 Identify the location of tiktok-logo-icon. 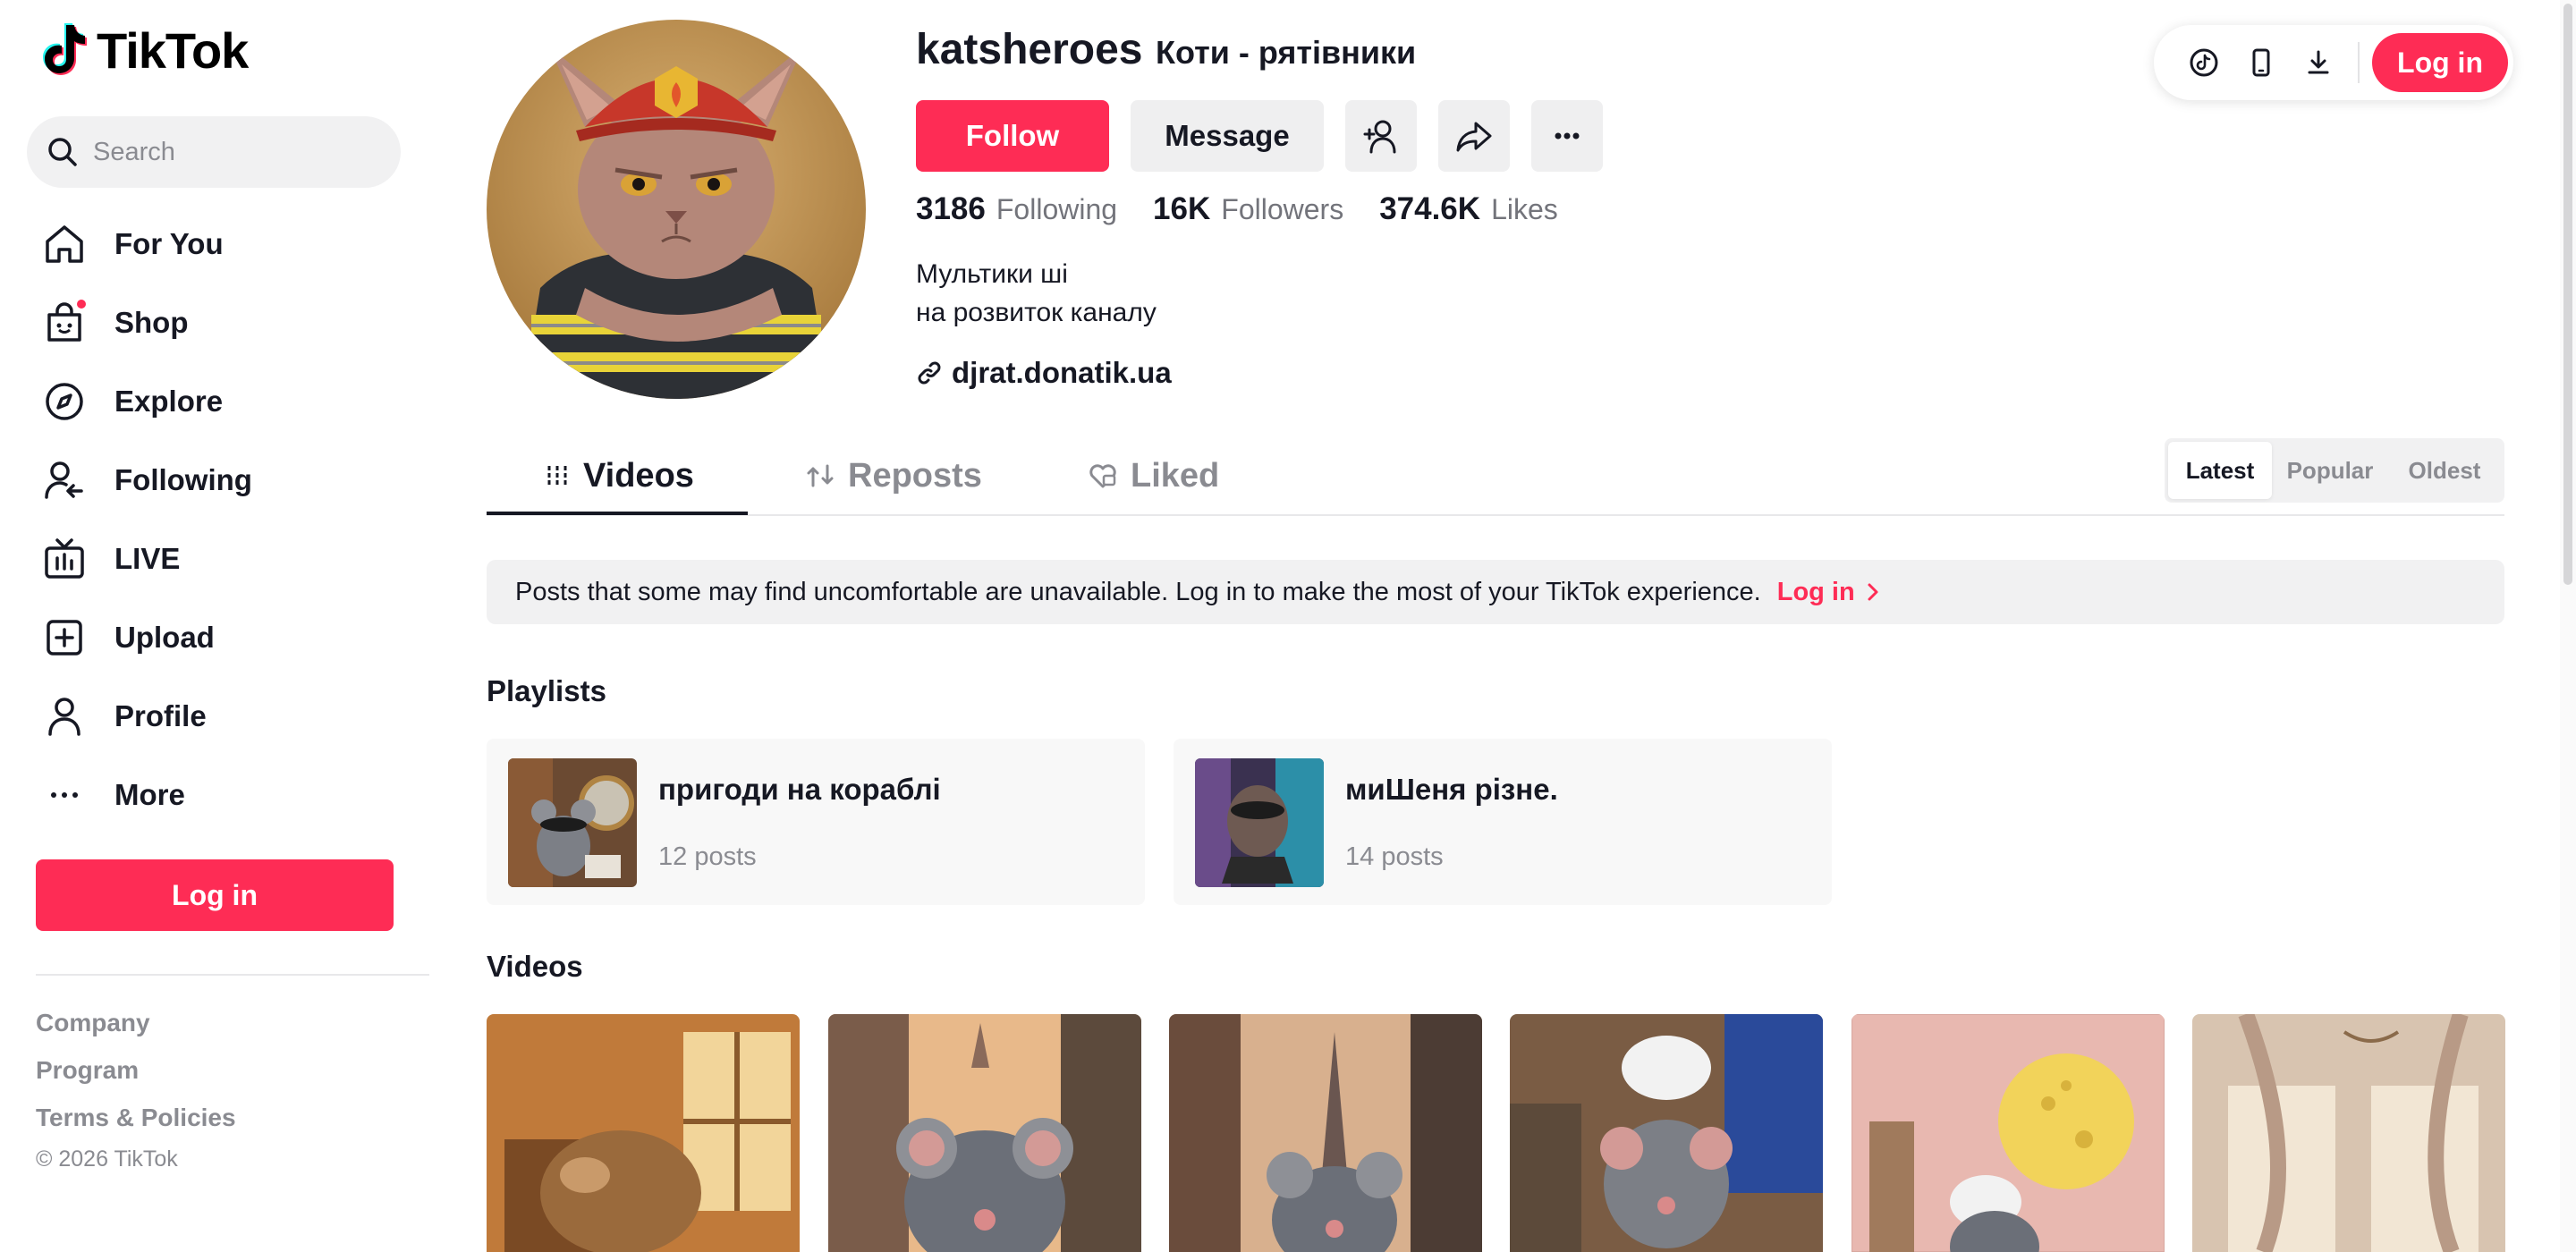
(65, 49).